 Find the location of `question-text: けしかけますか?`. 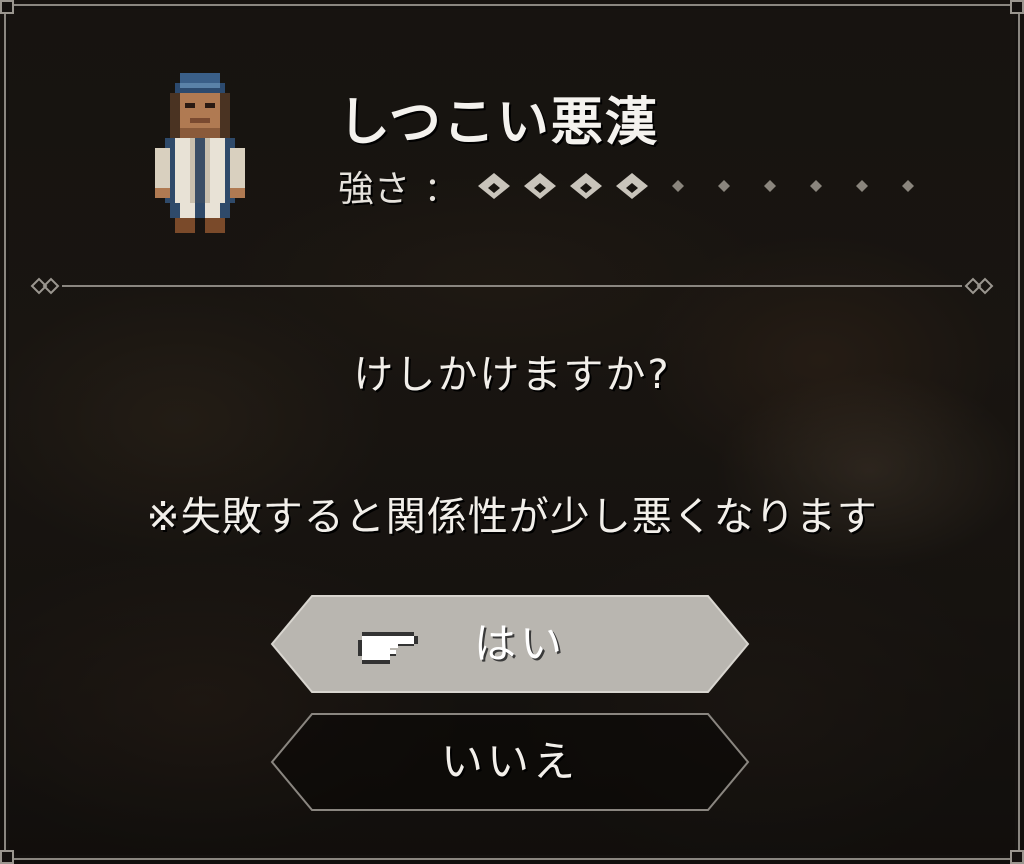

question-text: けしかけますか? is located at coordinates (512, 375).